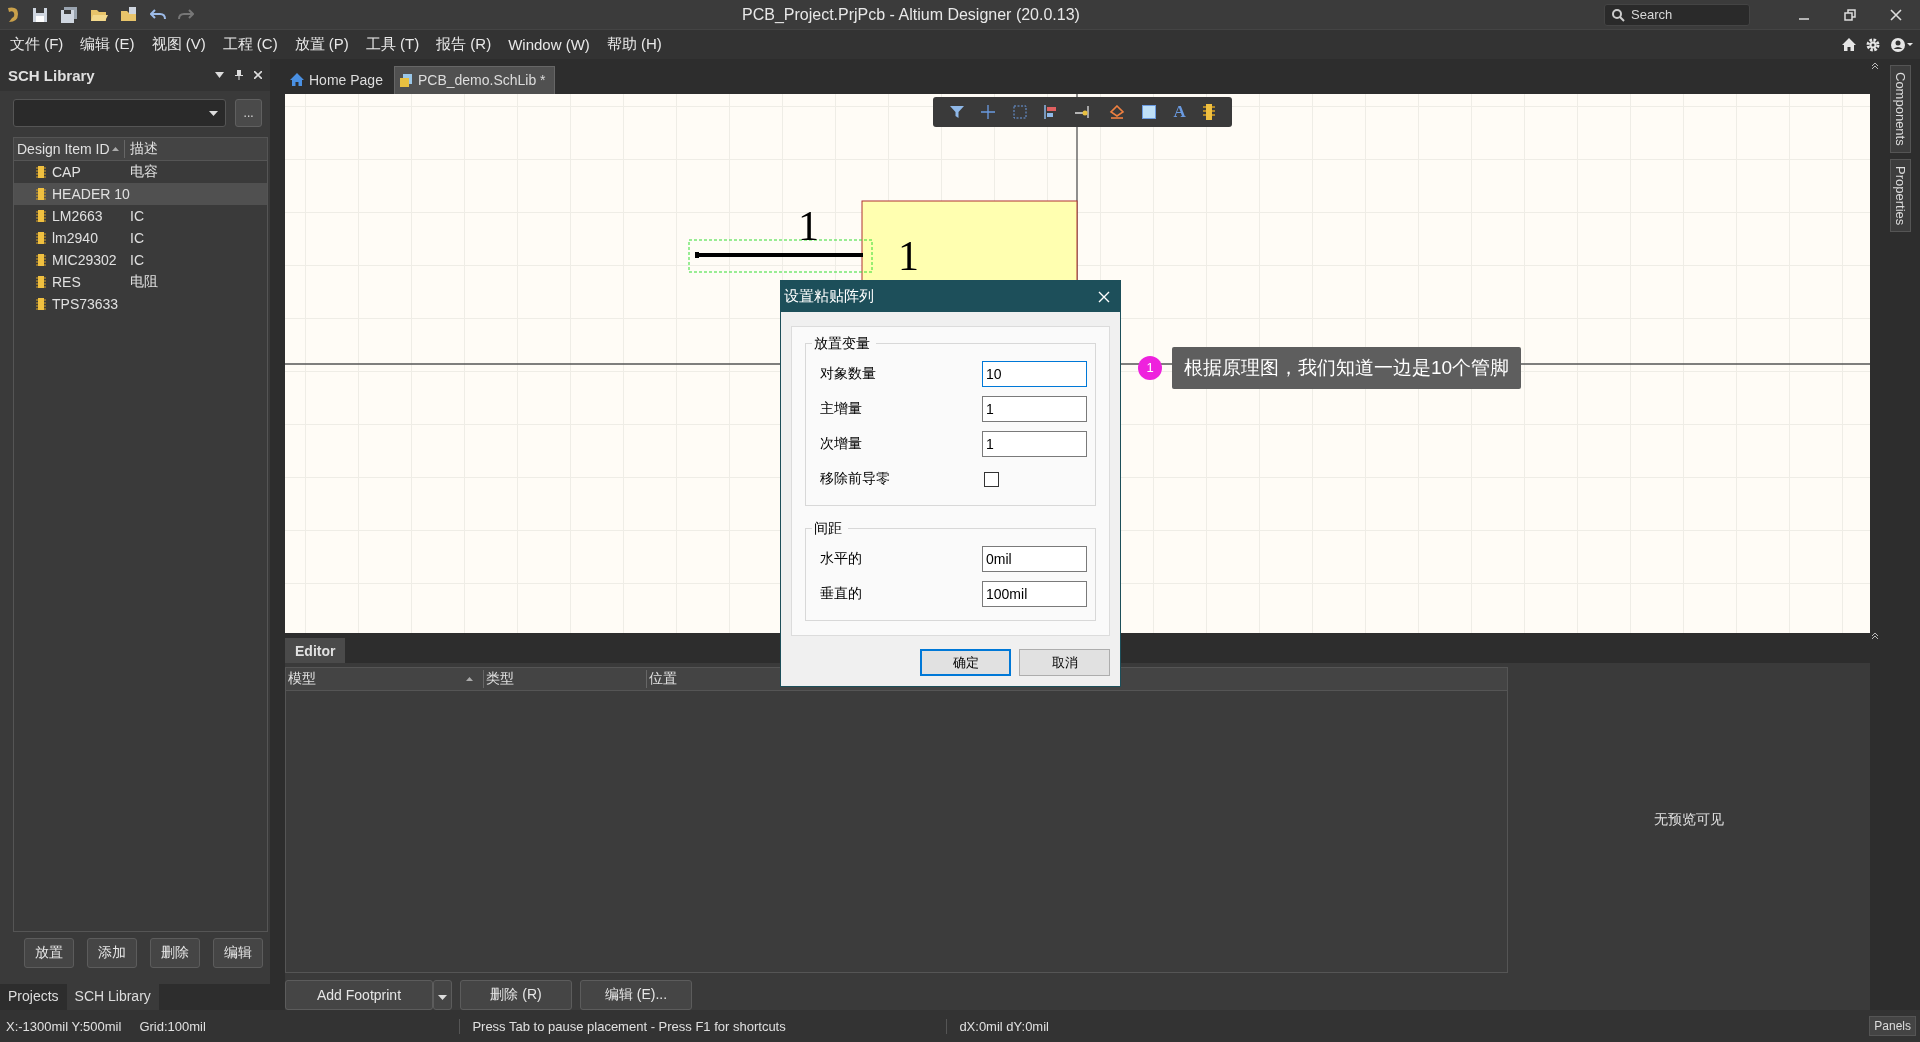 Image resolution: width=1920 pixels, height=1042 pixels. Describe the element at coordinates (855, 479) in the screenshot. I see `field-label: 移除前导零` at that location.